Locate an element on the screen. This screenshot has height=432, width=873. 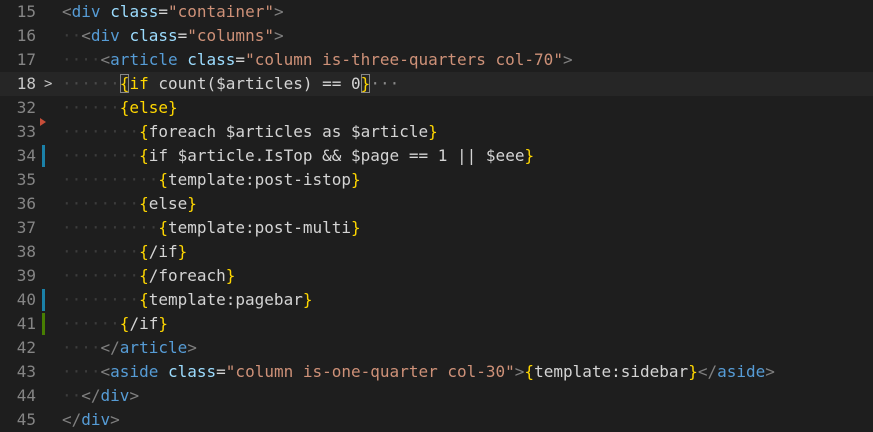
code-text: ········{template:pagebar} is located at coordinates (187, 300).